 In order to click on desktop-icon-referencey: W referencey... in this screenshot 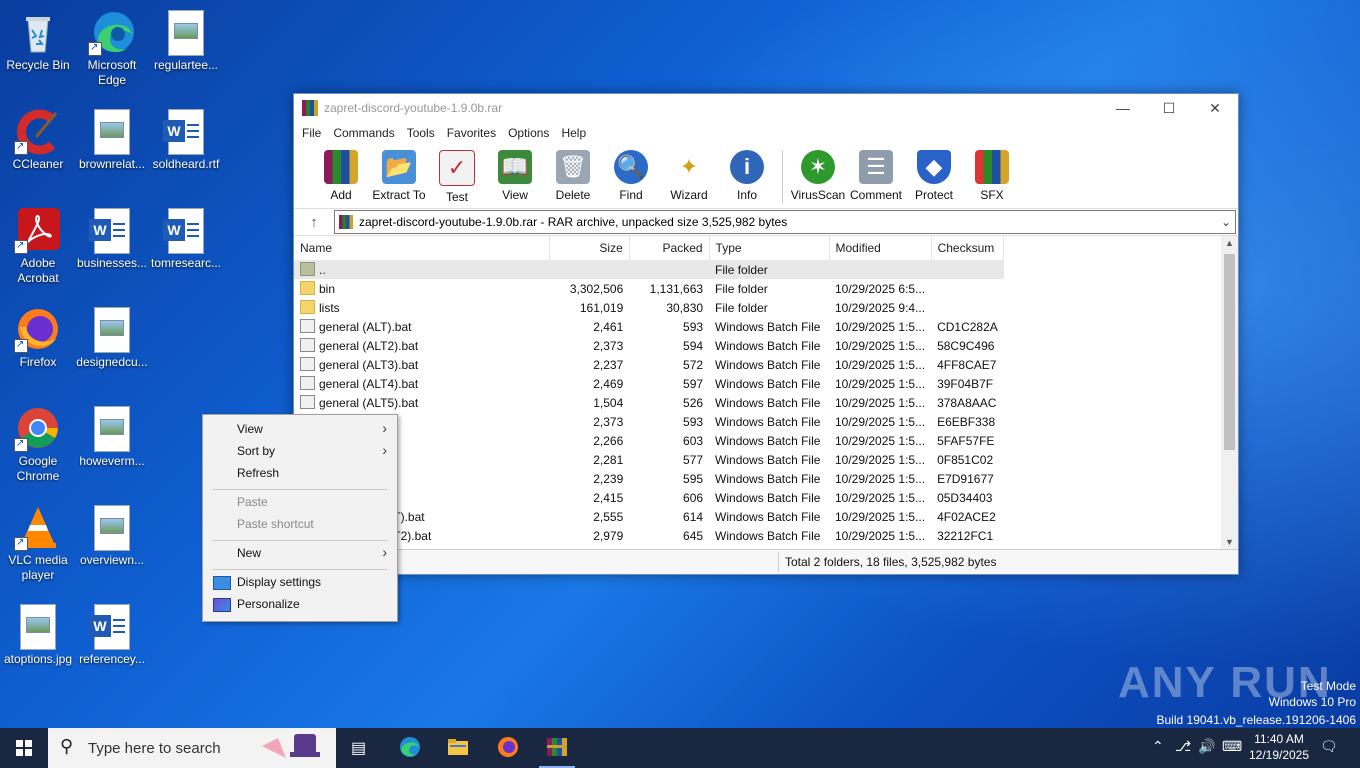, I will do `click(112, 634)`.